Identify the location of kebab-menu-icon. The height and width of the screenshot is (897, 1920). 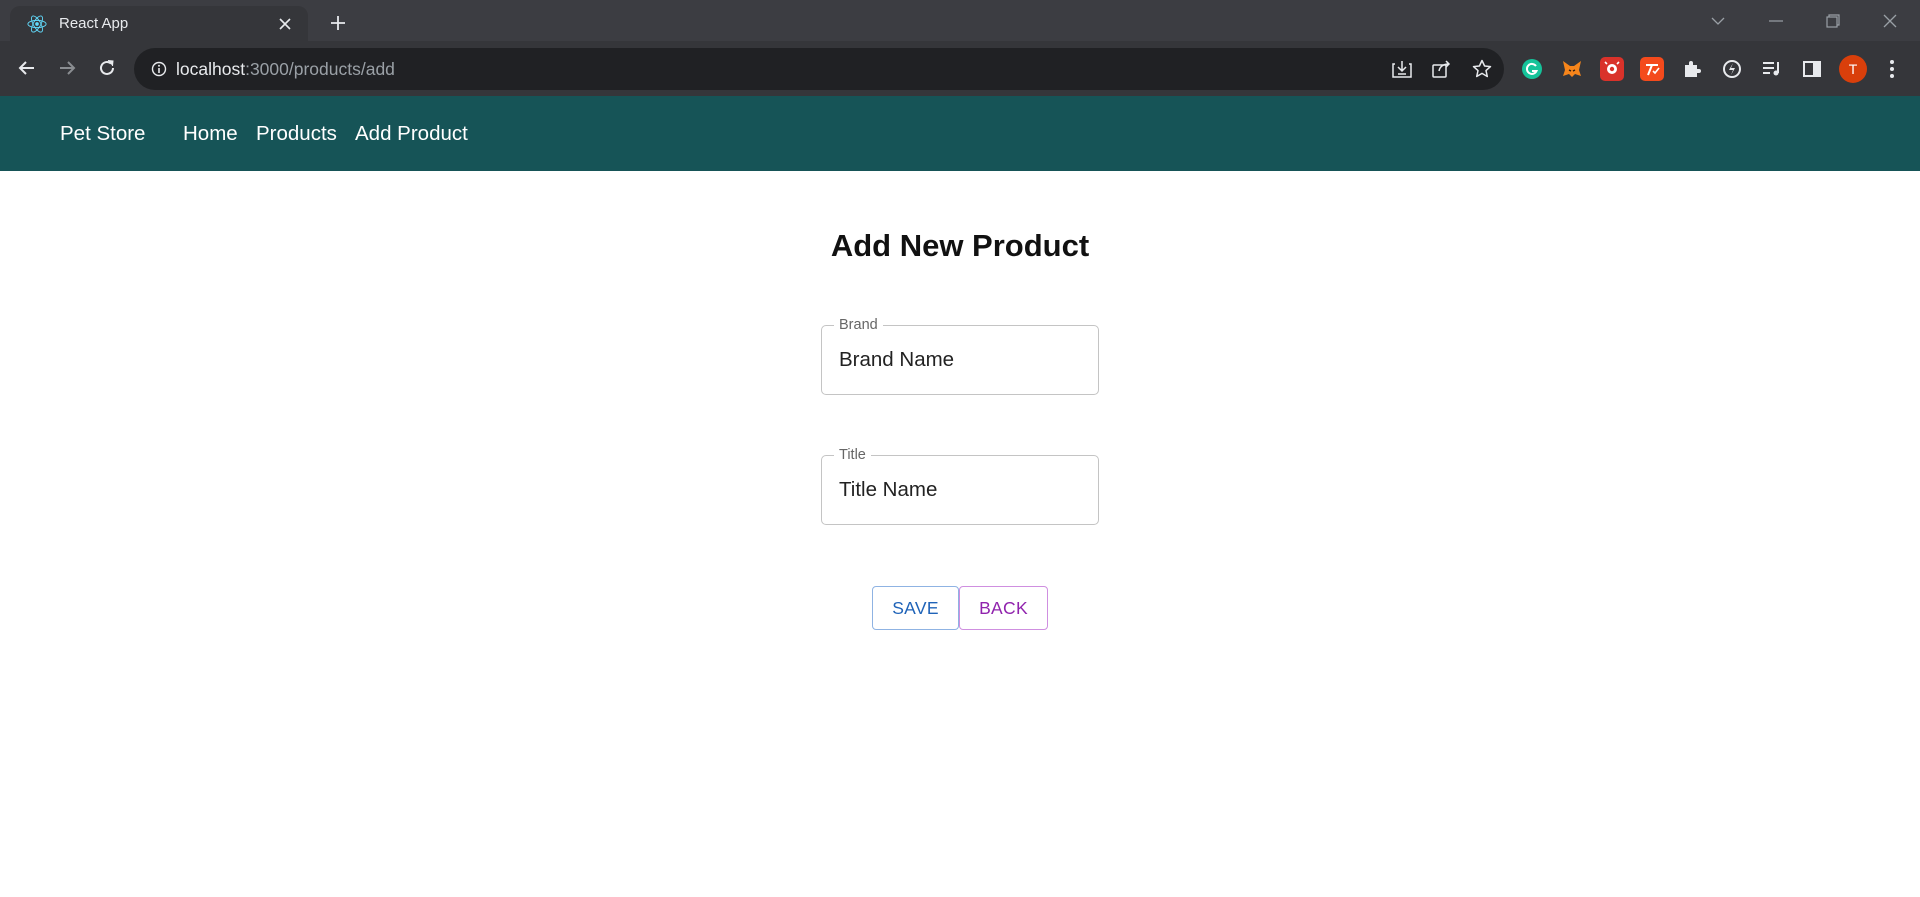
(1892, 69).